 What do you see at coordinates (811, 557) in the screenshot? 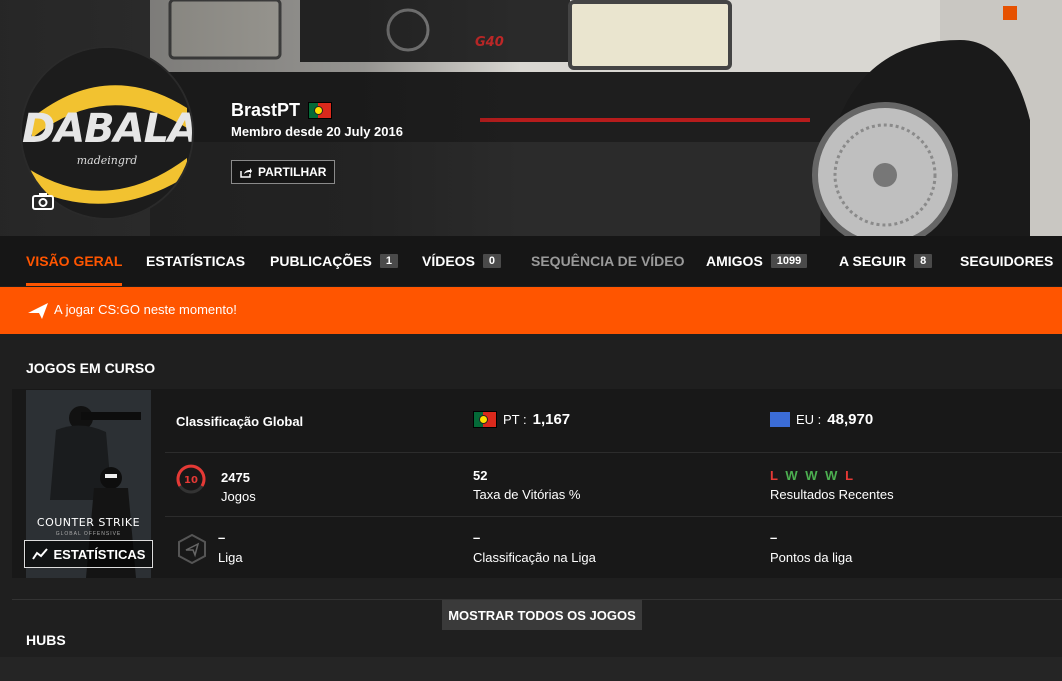
I see `league-points-label: Pontos da liga` at bounding box center [811, 557].